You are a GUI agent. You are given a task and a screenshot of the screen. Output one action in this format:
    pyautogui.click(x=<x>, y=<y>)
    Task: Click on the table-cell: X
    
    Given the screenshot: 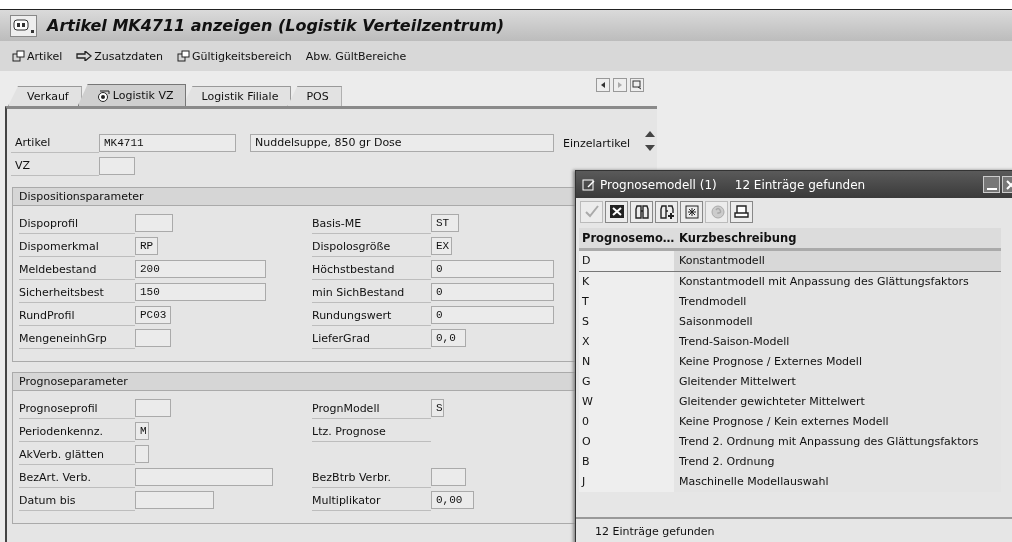 What is the action you would take?
    pyautogui.click(x=626, y=342)
    